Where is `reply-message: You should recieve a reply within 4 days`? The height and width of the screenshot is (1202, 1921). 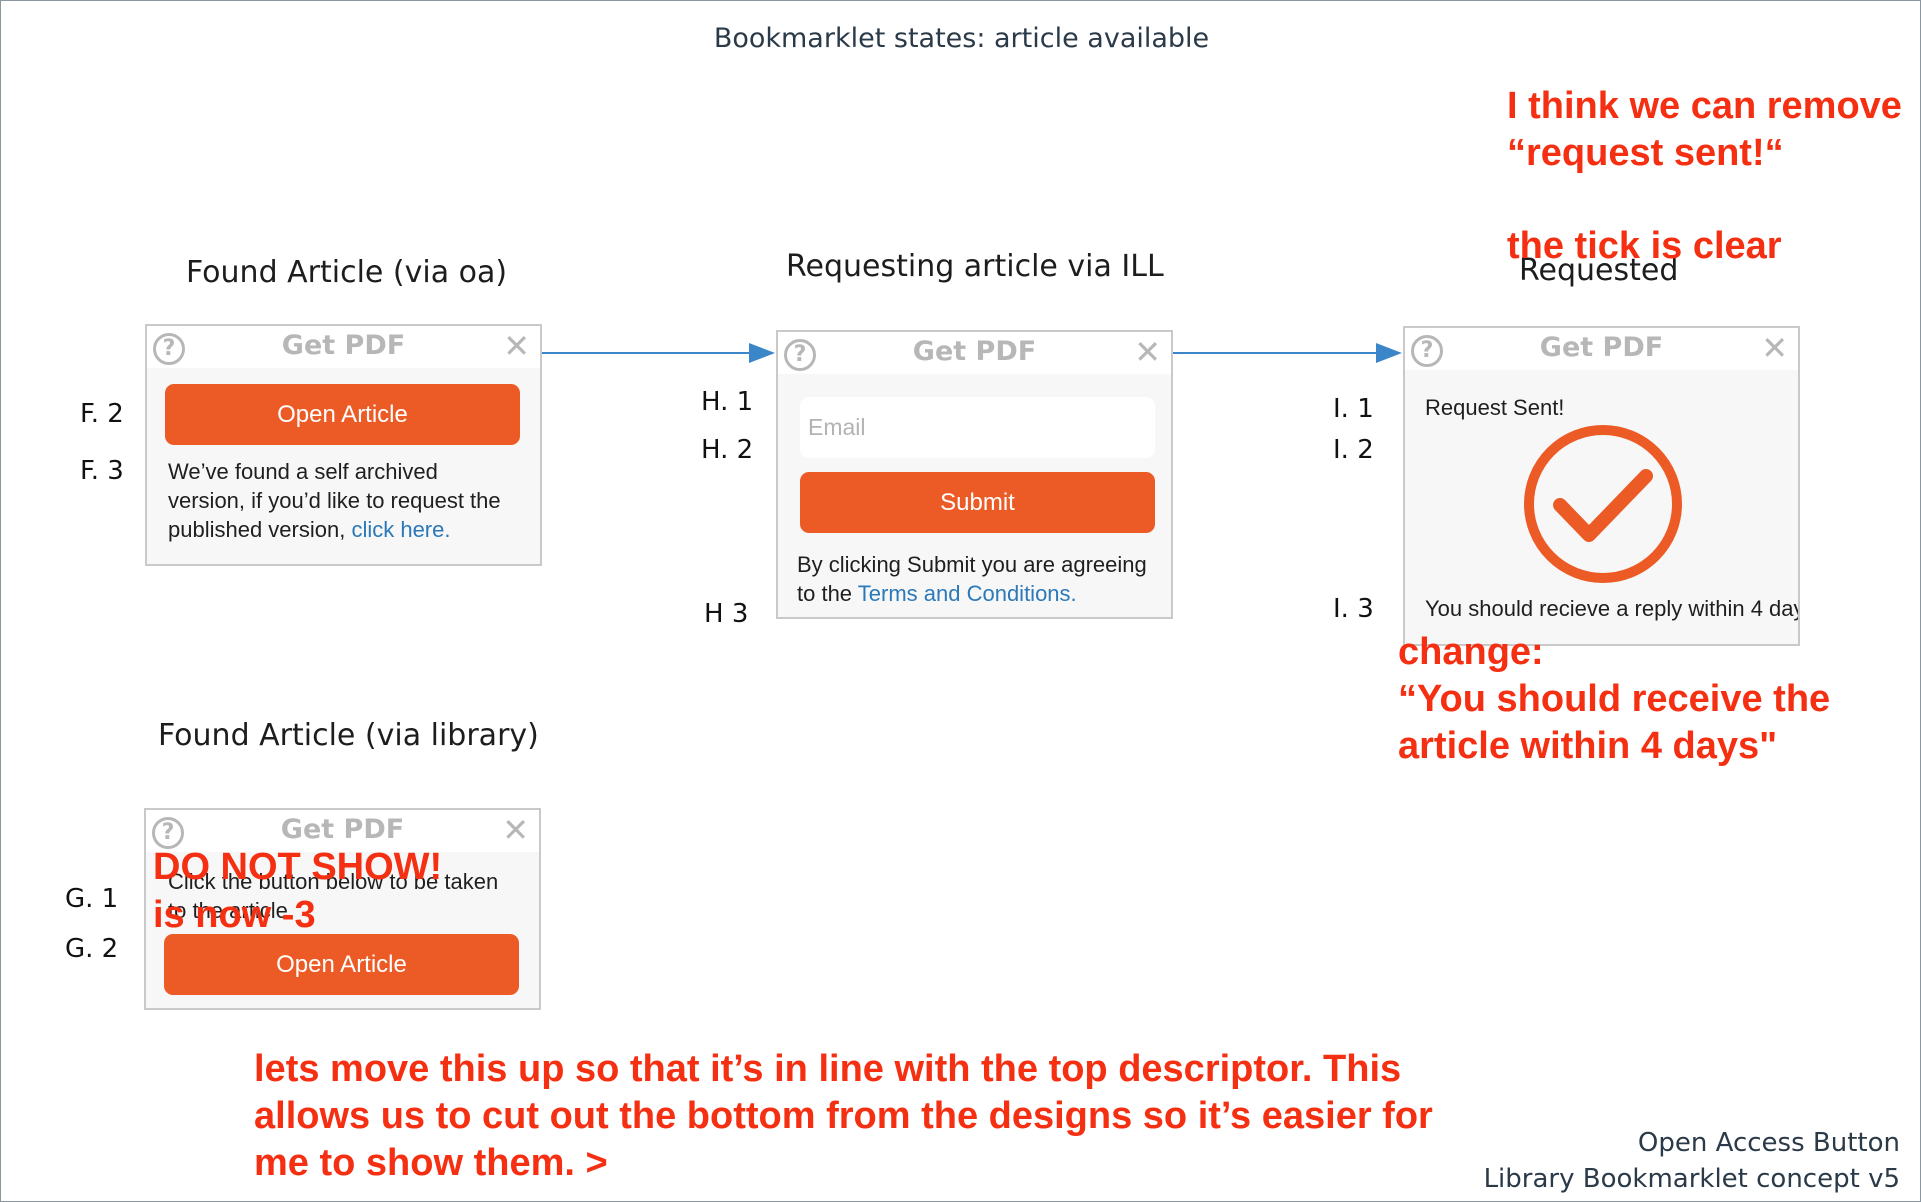
reply-message: You should recieve a reply within 4 days is located at coordinates (1612, 608).